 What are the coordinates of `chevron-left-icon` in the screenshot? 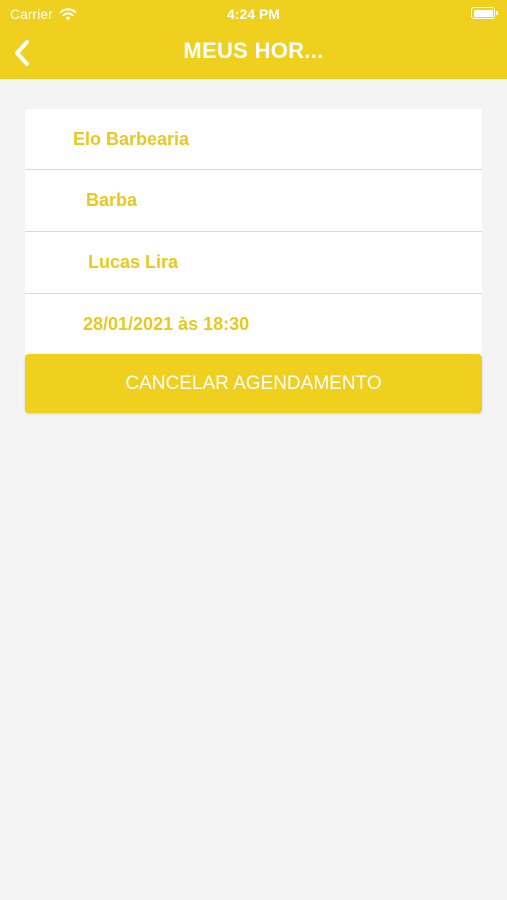 It's located at (22, 53).